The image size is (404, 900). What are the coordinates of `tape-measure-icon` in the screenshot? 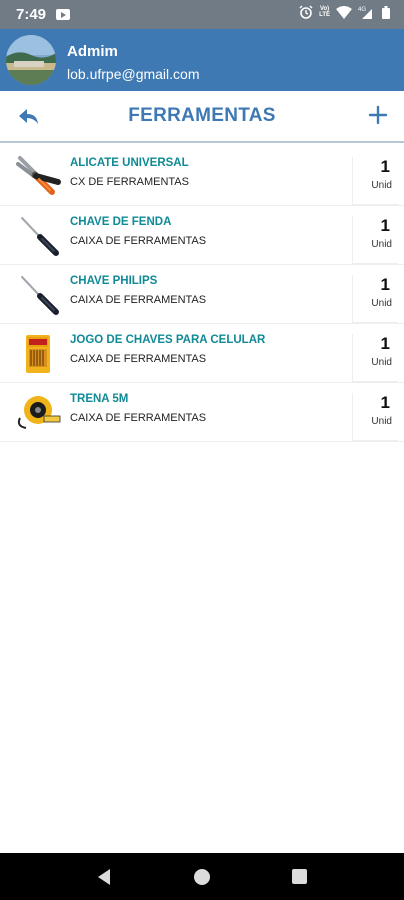 It's located at (39, 412).